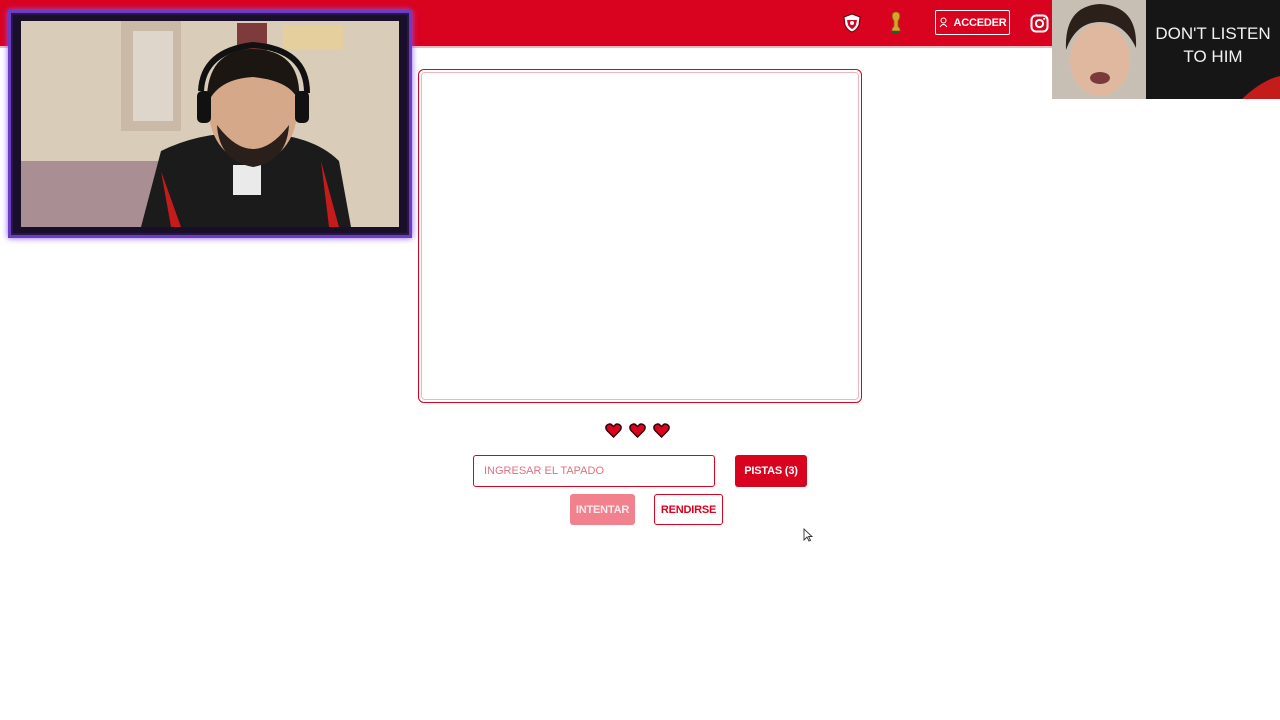 This screenshot has width=1280, height=720. I want to click on login-button: ACCEDER, so click(972, 22).